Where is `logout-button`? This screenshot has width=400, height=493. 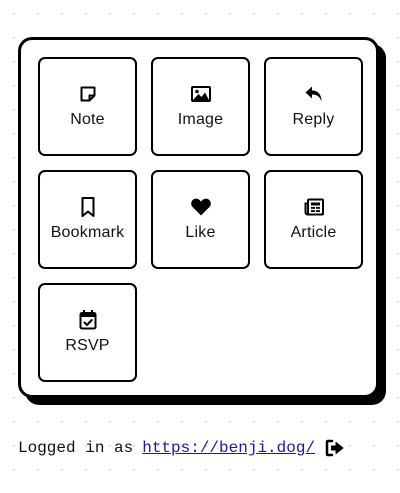 logout-button is located at coordinates (335, 448).